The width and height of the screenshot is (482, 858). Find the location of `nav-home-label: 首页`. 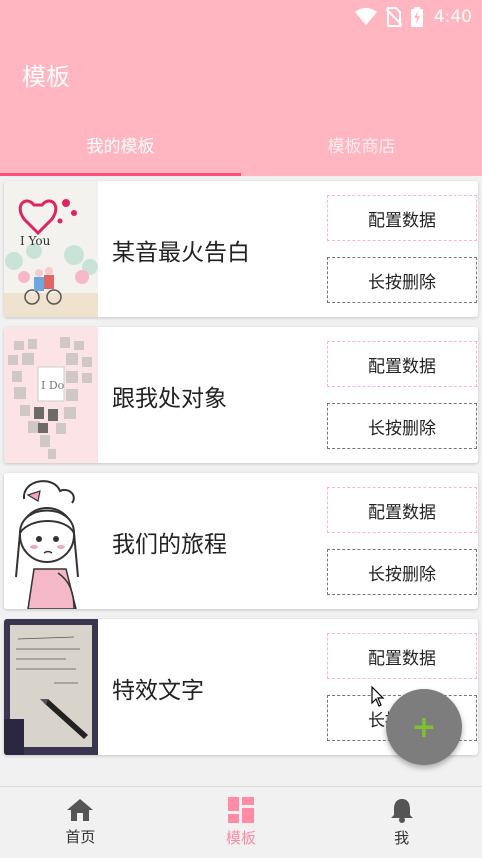

nav-home-label: 首页 is located at coordinates (80, 837).